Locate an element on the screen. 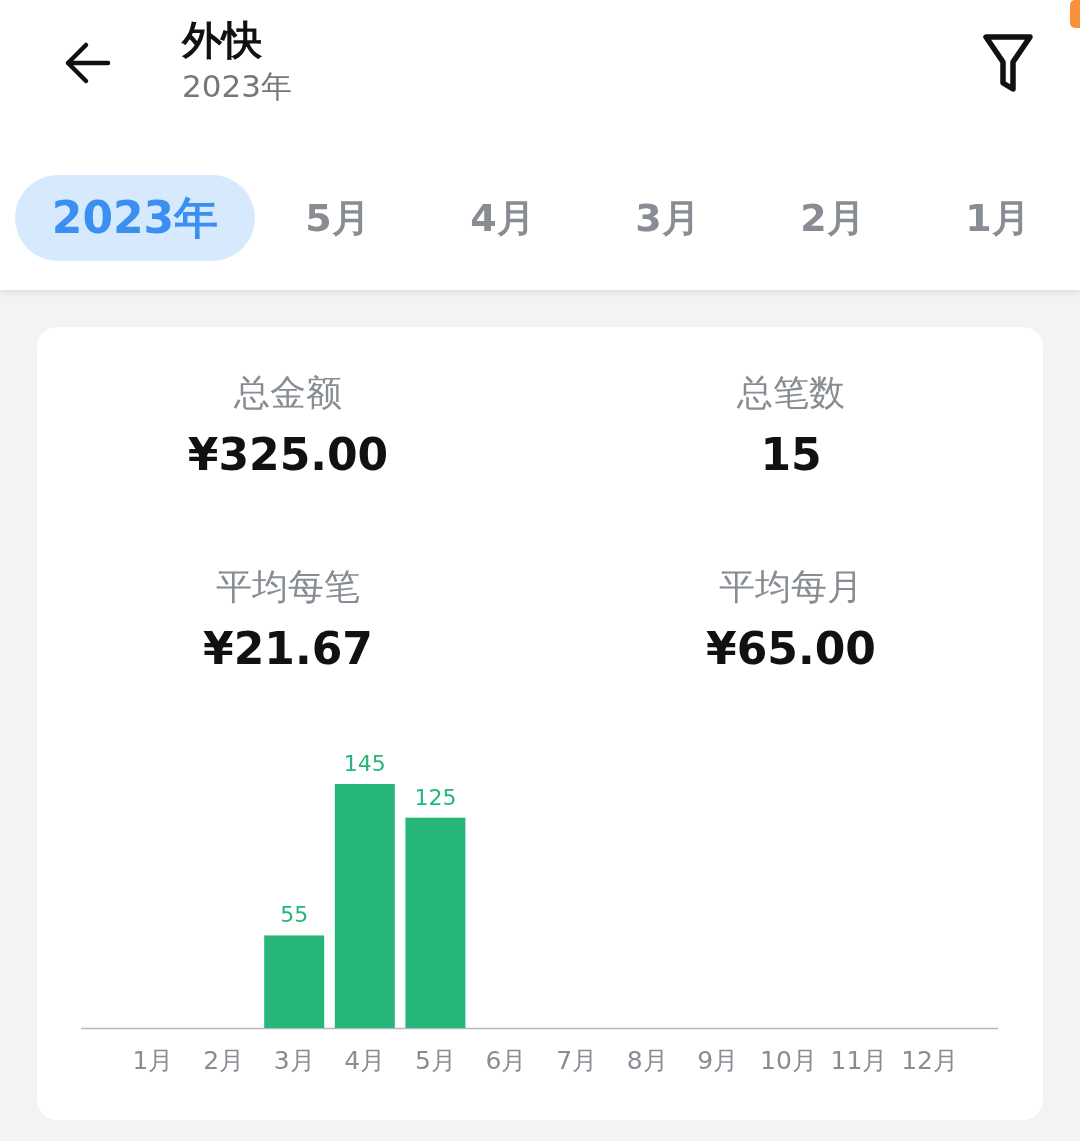 Image resolution: width=1080 pixels, height=1141 pixels. axis-label: 5月 is located at coordinates (435, 1060).